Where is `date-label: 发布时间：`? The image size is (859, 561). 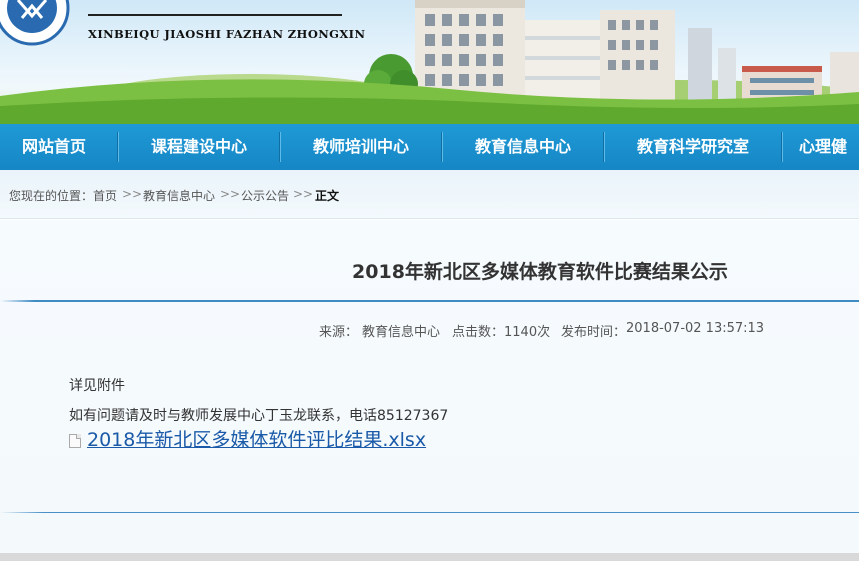 date-label: 发布时间： is located at coordinates (594, 332).